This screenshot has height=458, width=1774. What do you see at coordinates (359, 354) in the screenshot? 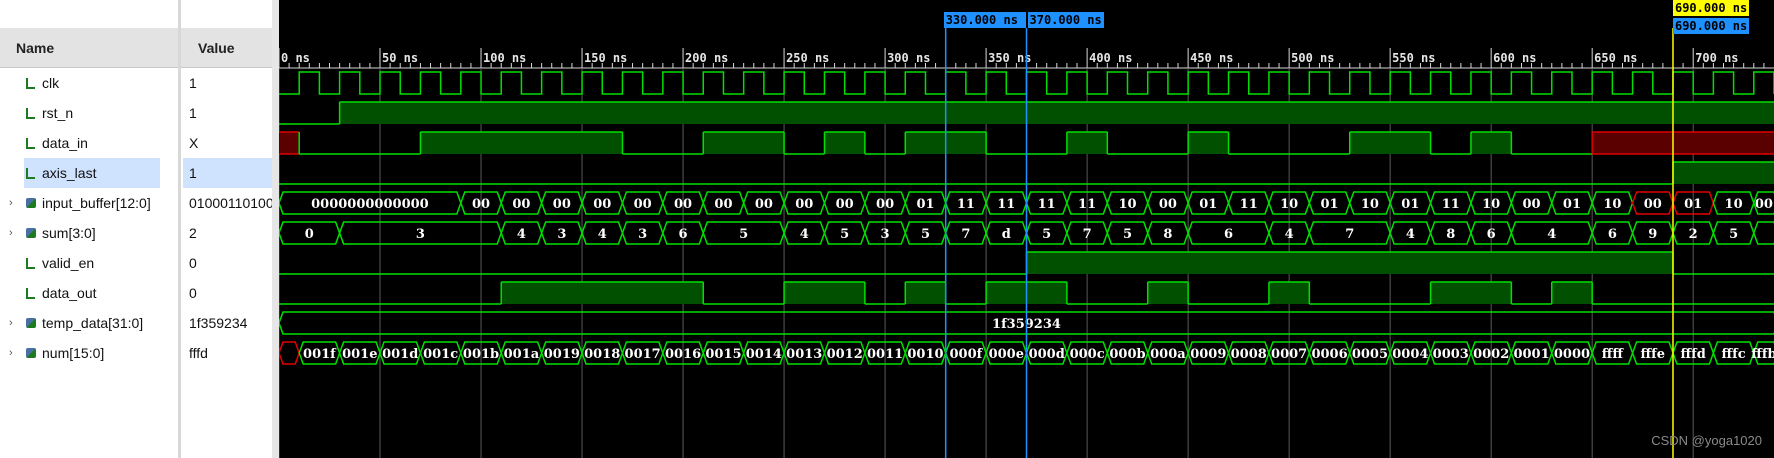
I see `num-wave-segment-label: 001e` at bounding box center [359, 354].